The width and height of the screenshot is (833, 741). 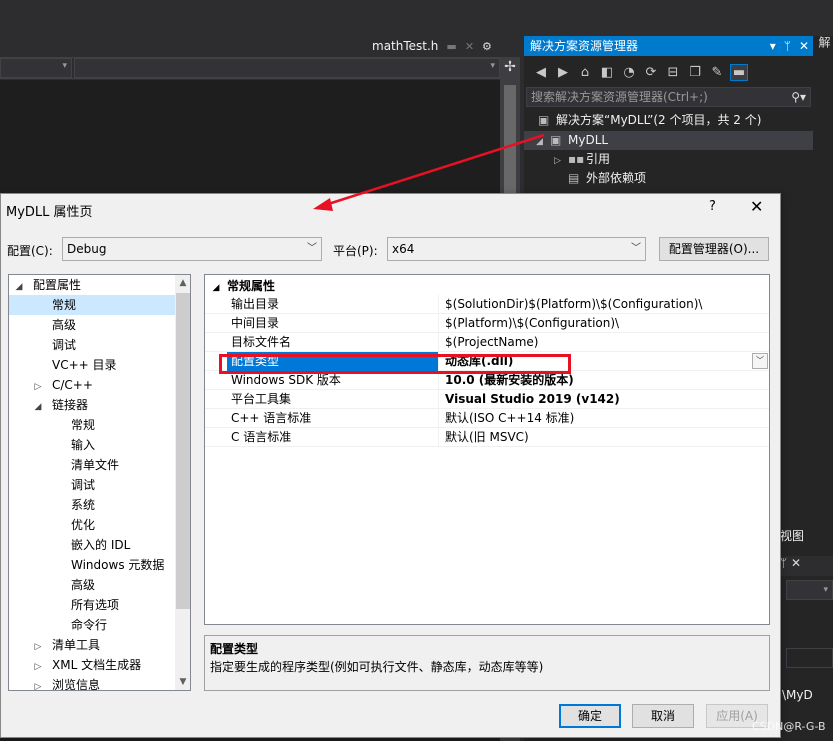 I want to click on property-row: C++ 语言标准 默认(ISO C++14 标准), so click(x=487, y=418).